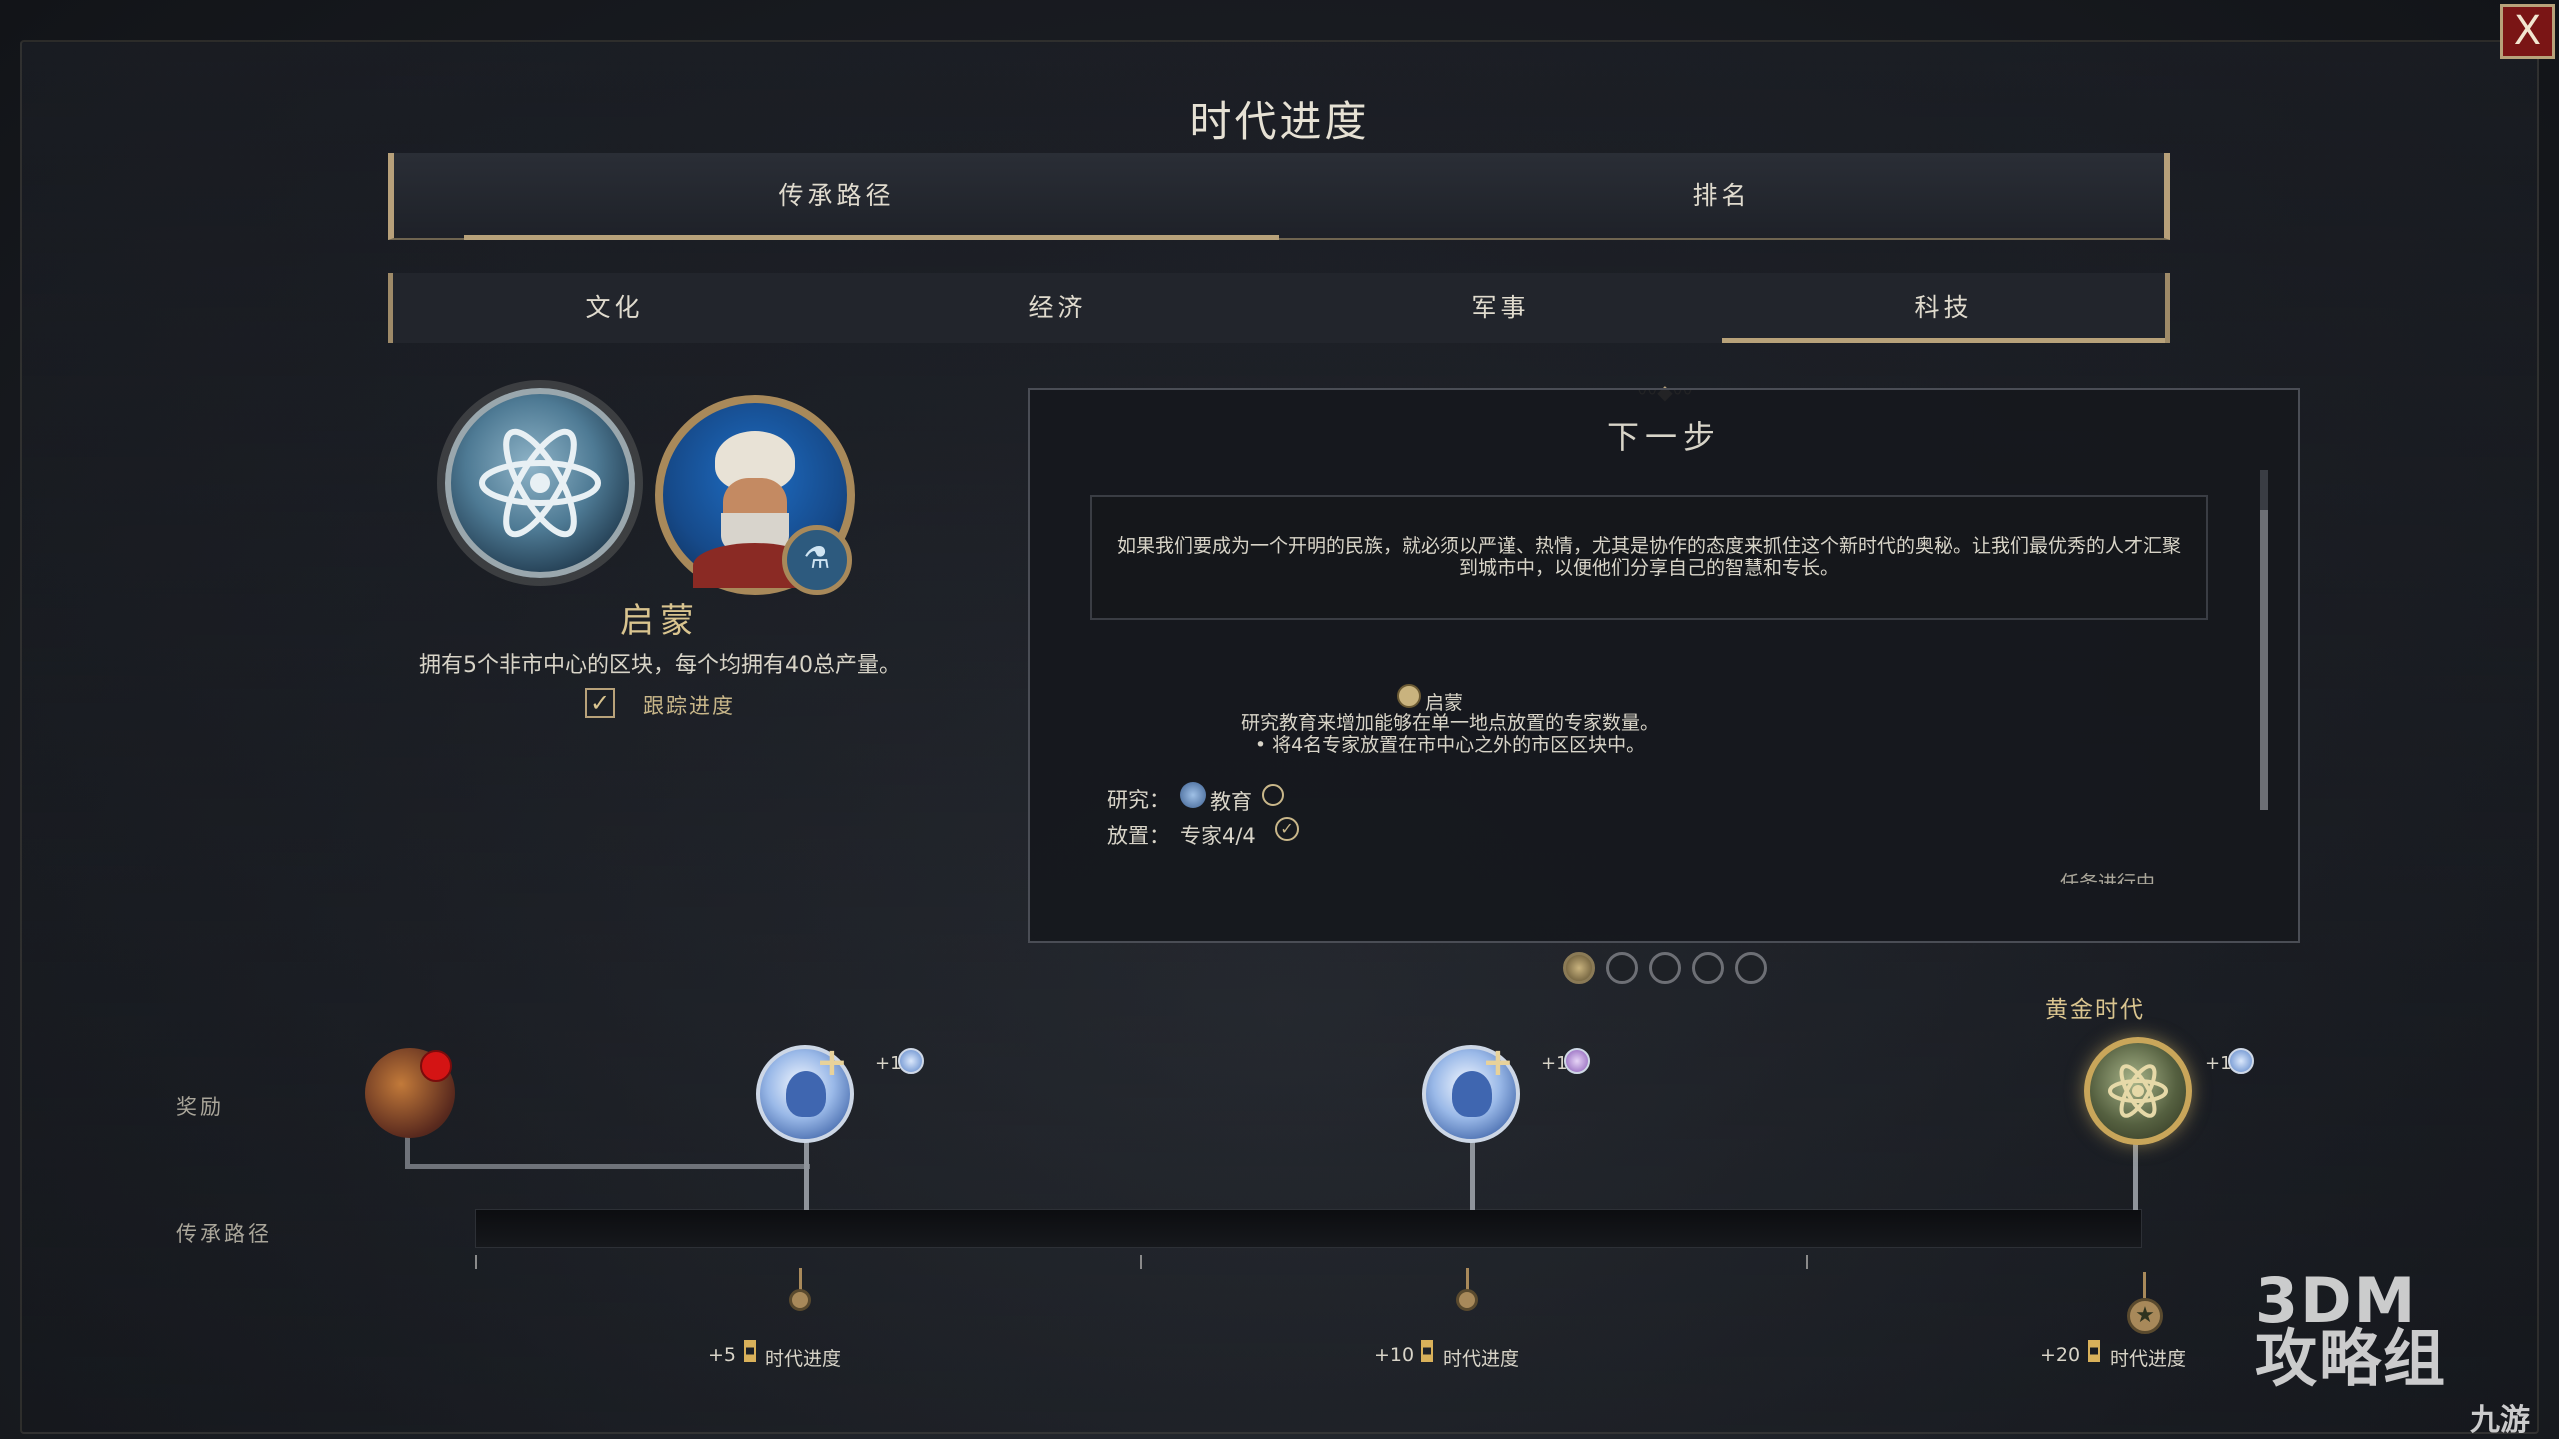  Describe the element at coordinates (1273, 795) in the screenshot. I see `incomplete-circle-icon` at that location.